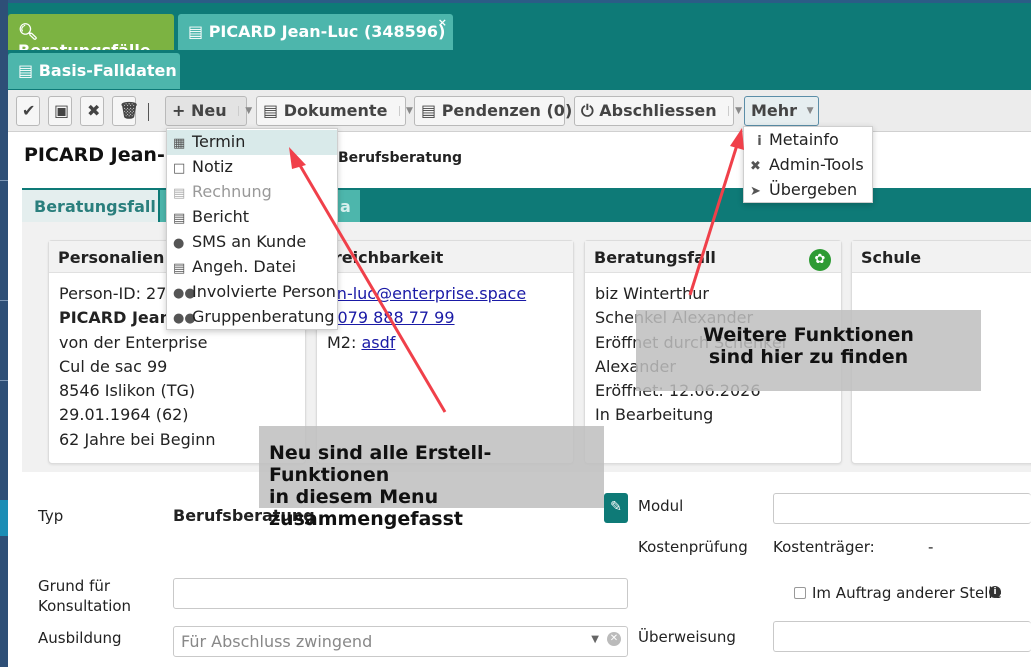 This screenshot has height=667, width=1031. What do you see at coordinates (315, 32) in the screenshot?
I see `tab-person: ▤ PICARD Jean-Luc (348596) ×` at bounding box center [315, 32].